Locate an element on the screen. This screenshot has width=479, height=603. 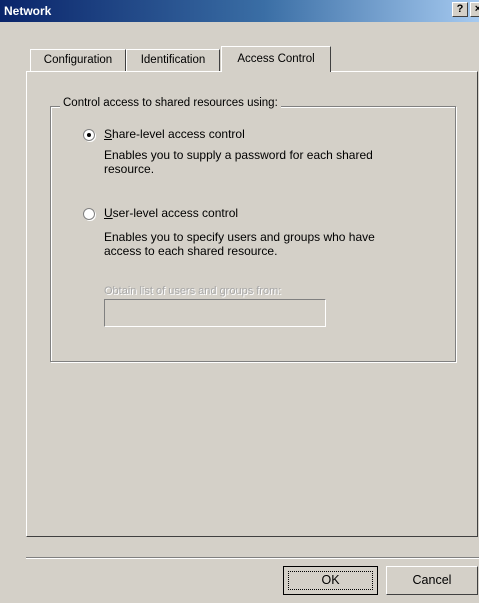
close-button: × is located at coordinates (474, 9).